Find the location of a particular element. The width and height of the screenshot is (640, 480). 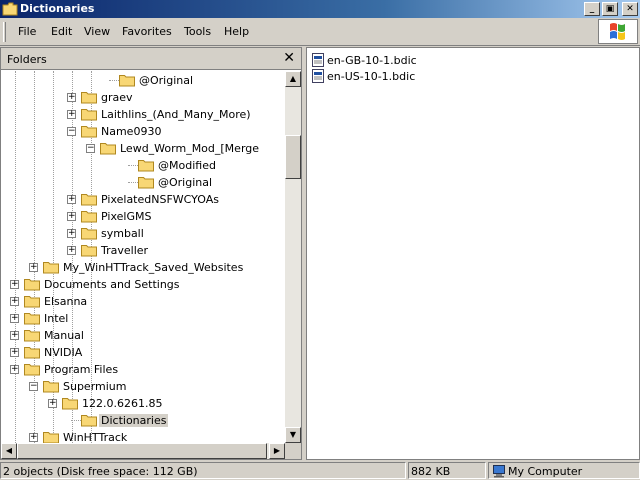

tree-item-label: 122.0.6261.85 is located at coordinates (122, 403).